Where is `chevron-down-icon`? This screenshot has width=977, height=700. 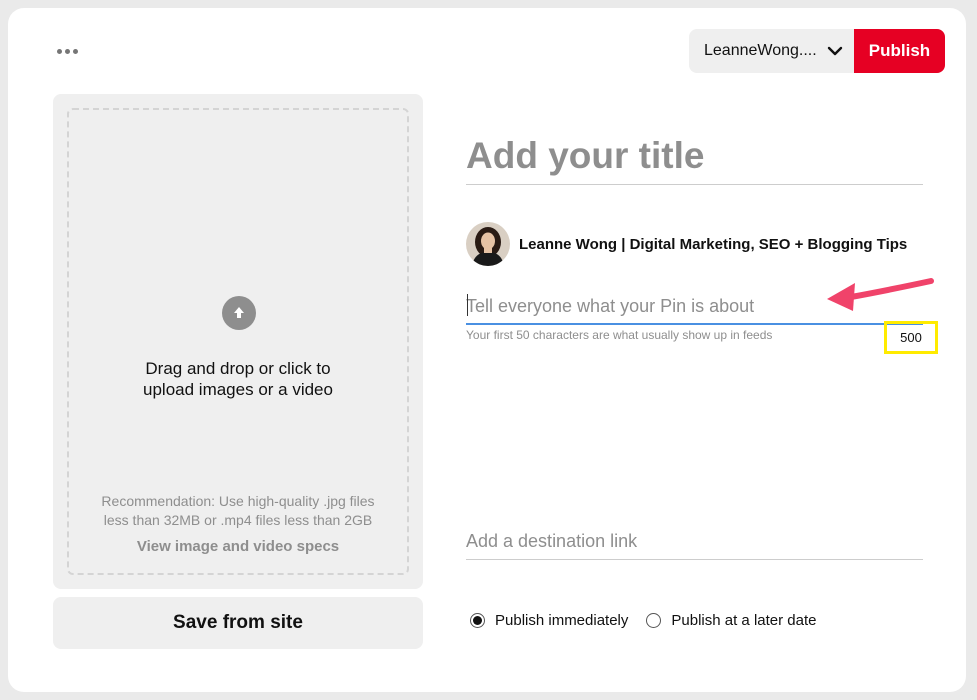
chevron-down-icon is located at coordinates (835, 51).